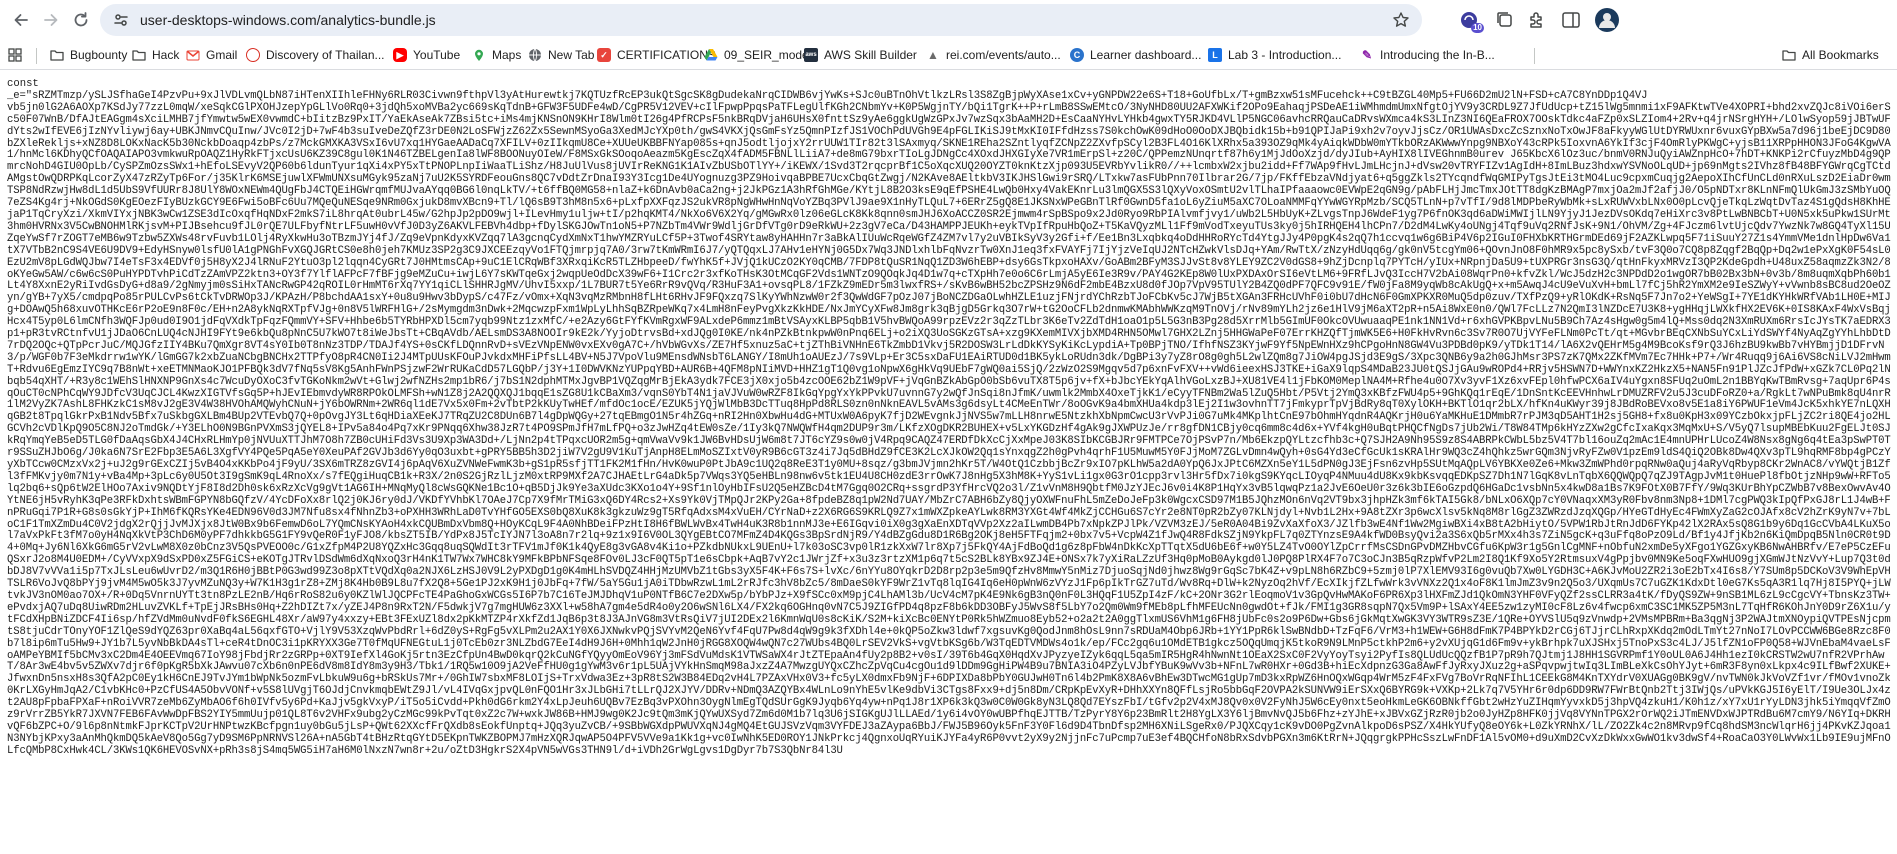 This screenshot has height=854, width=1897. I want to click on extension-badge: 10, so click(1477, 28).